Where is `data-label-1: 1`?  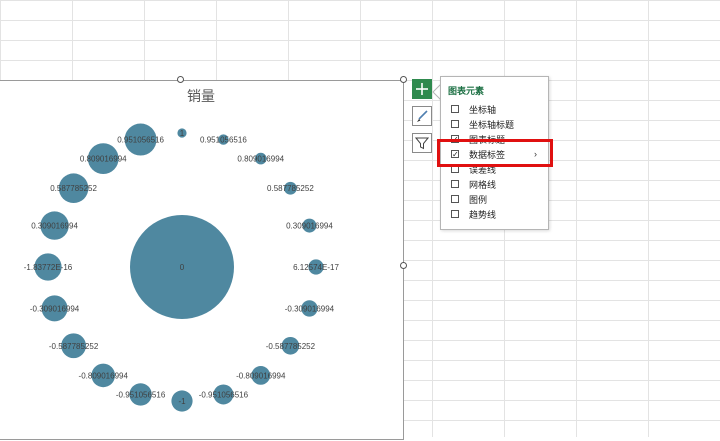 data-label-1: 1 is located at coordinates (182, 133).